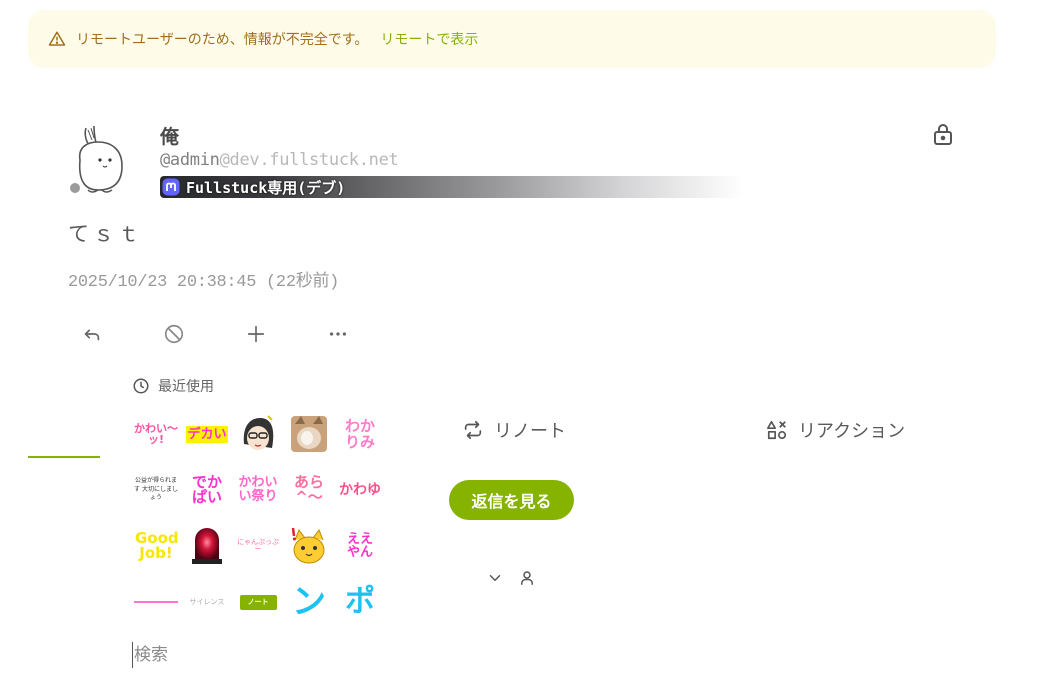 The height and width of the screenshot is (687, 1039). Describe the element at coordinates (429, 39) in the screenshot. I see `view-on-remote-link: リモートで表示` at that location.